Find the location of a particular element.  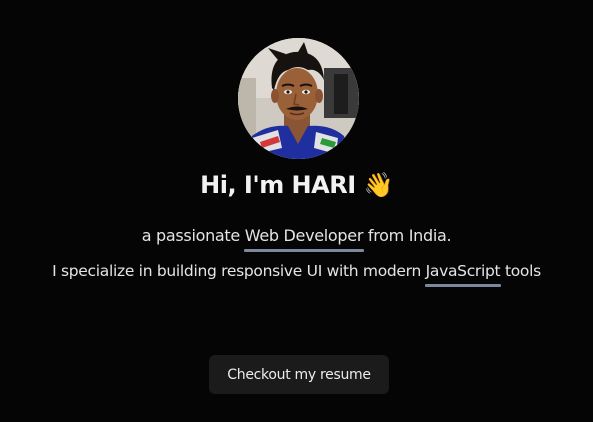

greeting-heading: Hi, I'm HARI 👋 is located at coordinates (296, 185).